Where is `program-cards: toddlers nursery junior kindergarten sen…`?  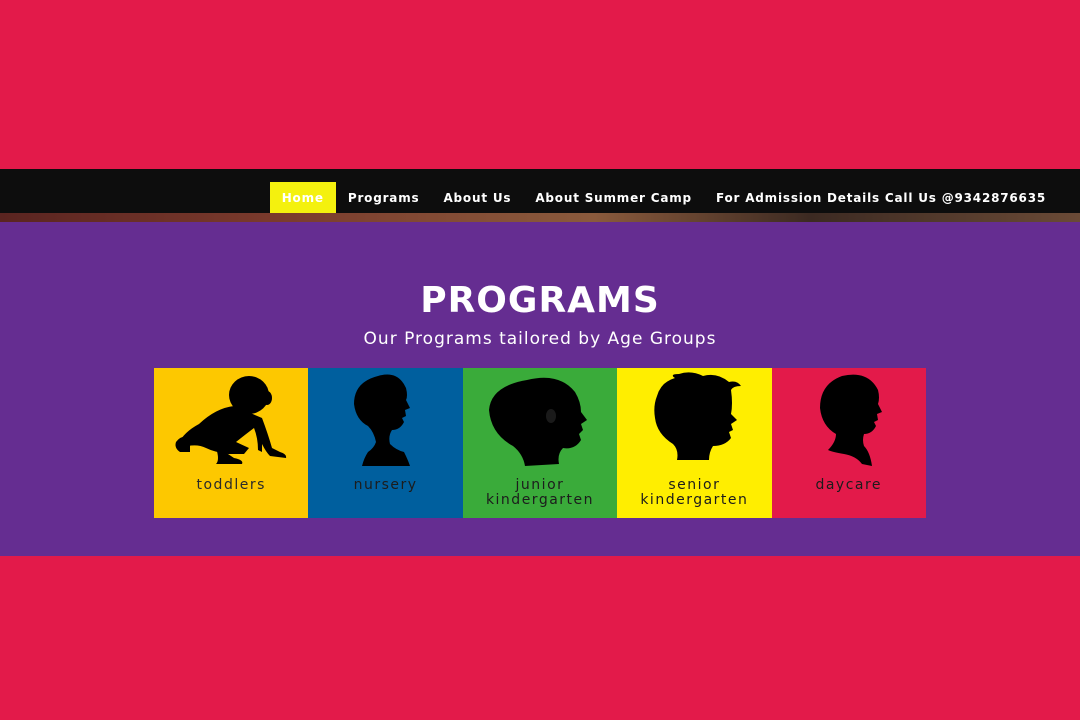
program-cards: toddlers nursery junior kindergarten sen… is located at coordinates (540, 443).